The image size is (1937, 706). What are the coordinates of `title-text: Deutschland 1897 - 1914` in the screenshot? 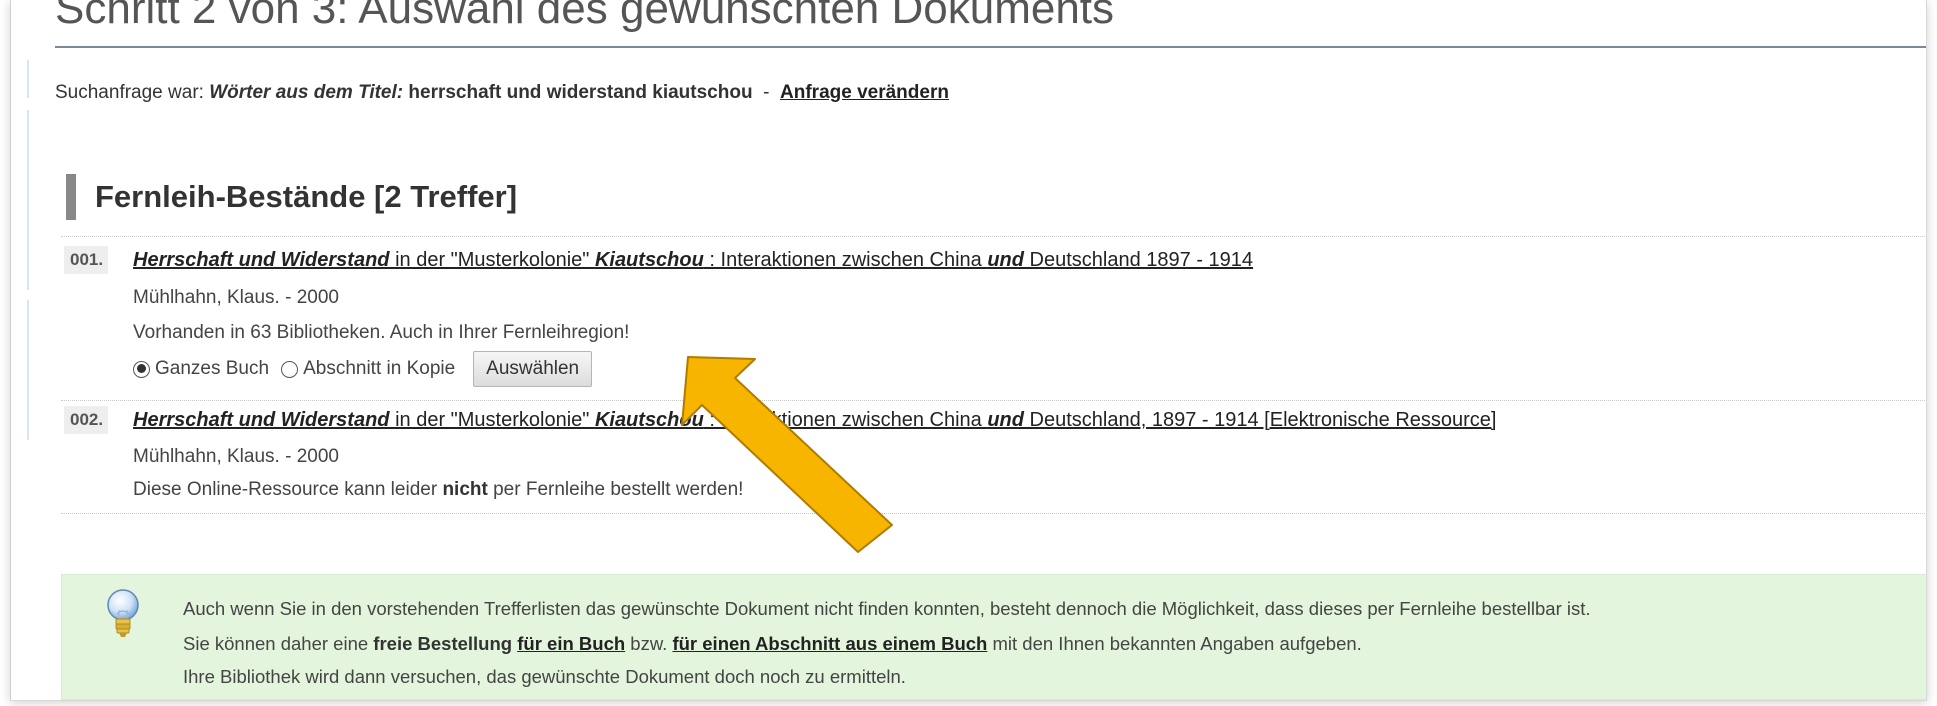 It's located at (1139, 260).